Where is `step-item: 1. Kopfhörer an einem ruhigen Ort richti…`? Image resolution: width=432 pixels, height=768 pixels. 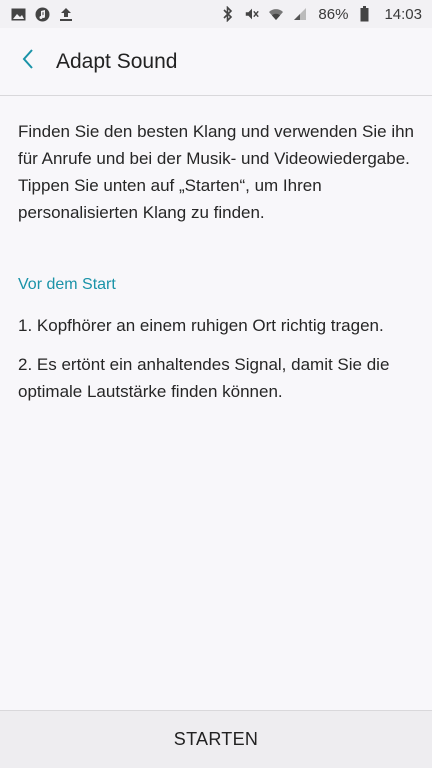 step-item: 1. Kopfhörer an einem ruhigen Ort richti… is located at coordinates (201, 325).